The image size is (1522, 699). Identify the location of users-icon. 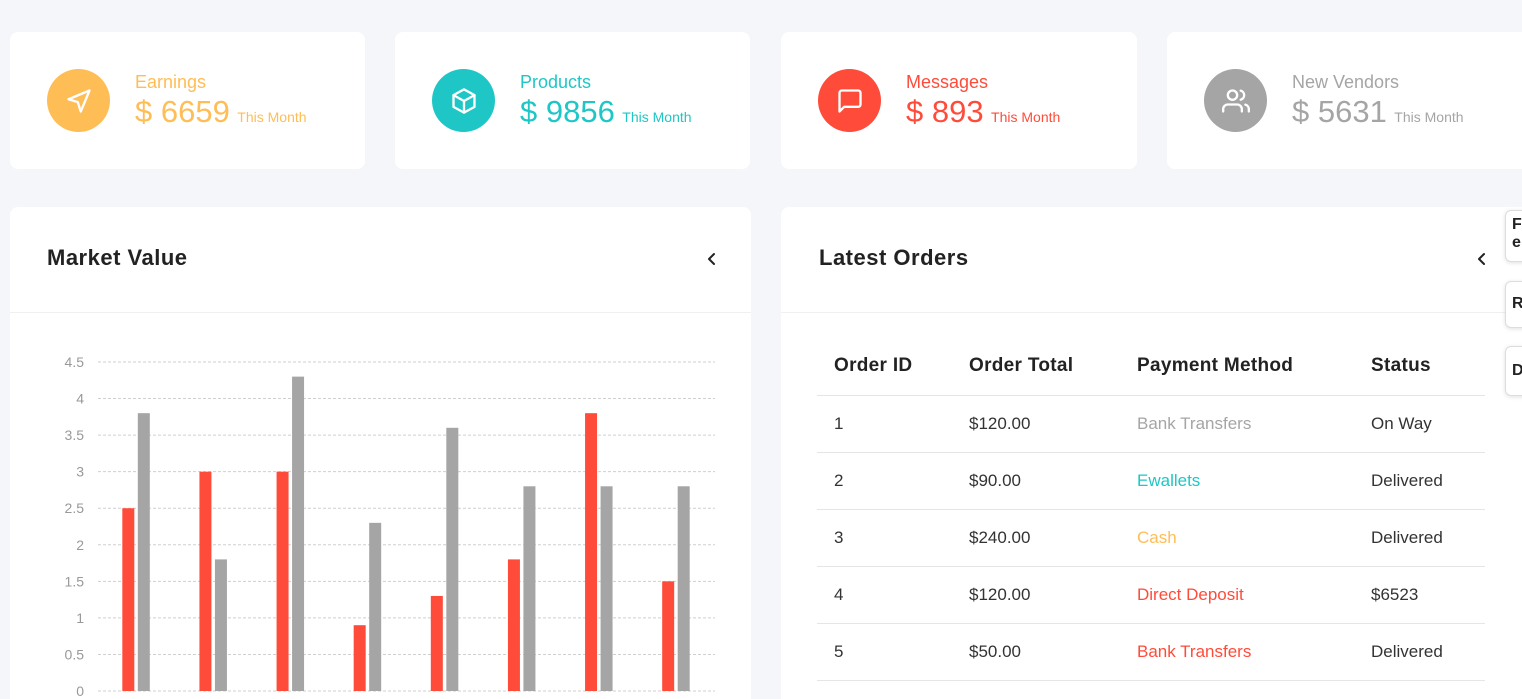
(1235, 100).